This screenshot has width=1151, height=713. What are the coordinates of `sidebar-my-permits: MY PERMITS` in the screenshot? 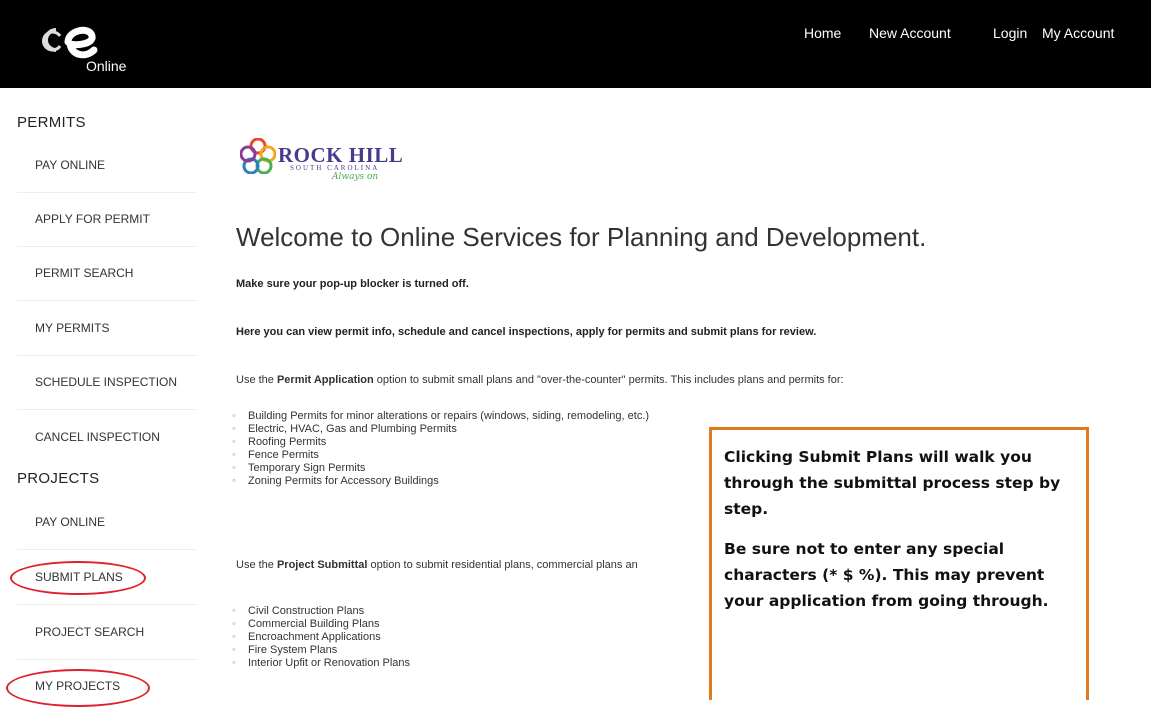 It's located at (107, 328).